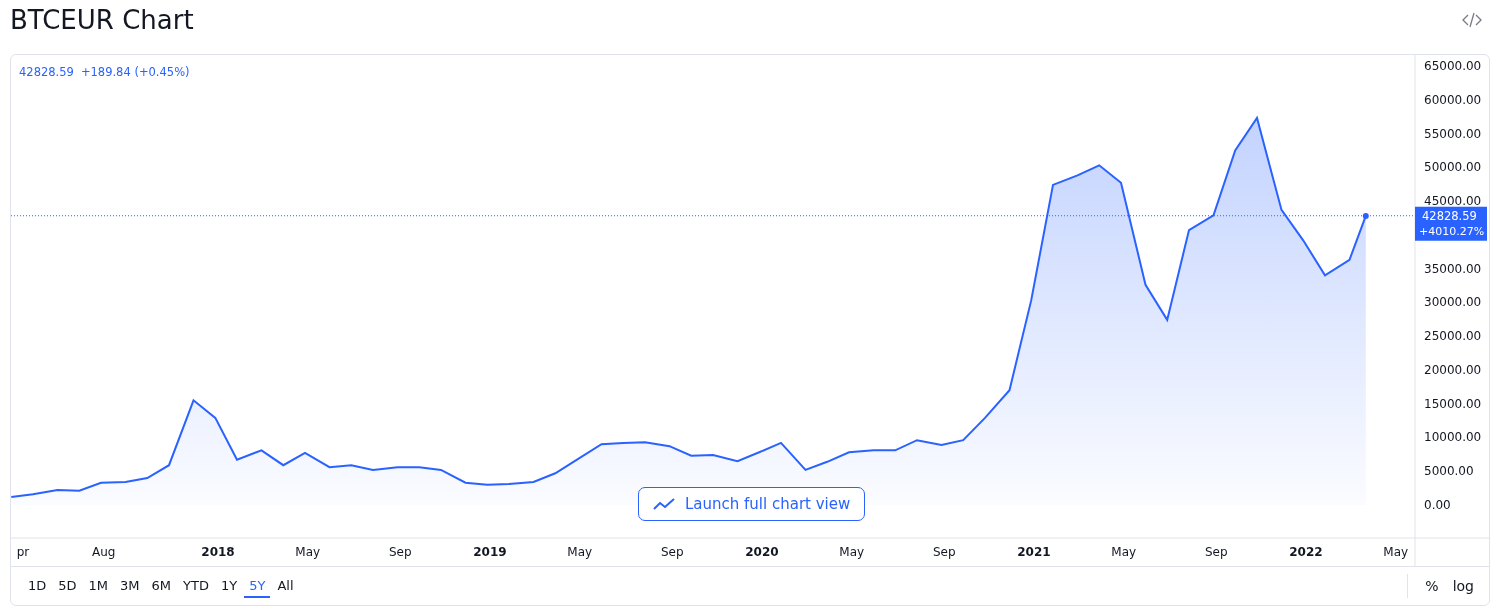  I want to click on range-tab: 1D, so click(37, 586).